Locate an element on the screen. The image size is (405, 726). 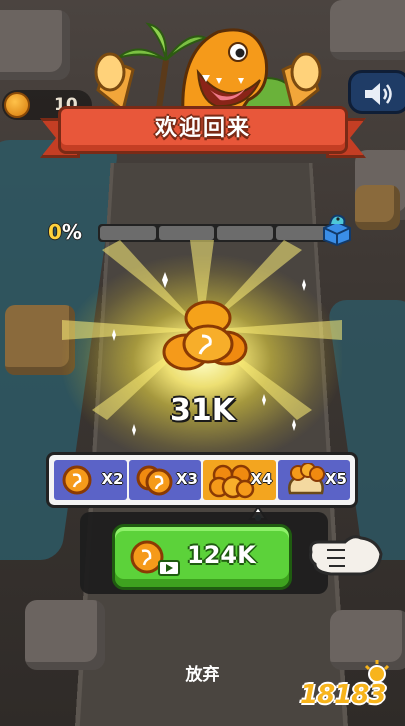
welcome-banner: 欢迎回来 is located at coordinates (203, 130).